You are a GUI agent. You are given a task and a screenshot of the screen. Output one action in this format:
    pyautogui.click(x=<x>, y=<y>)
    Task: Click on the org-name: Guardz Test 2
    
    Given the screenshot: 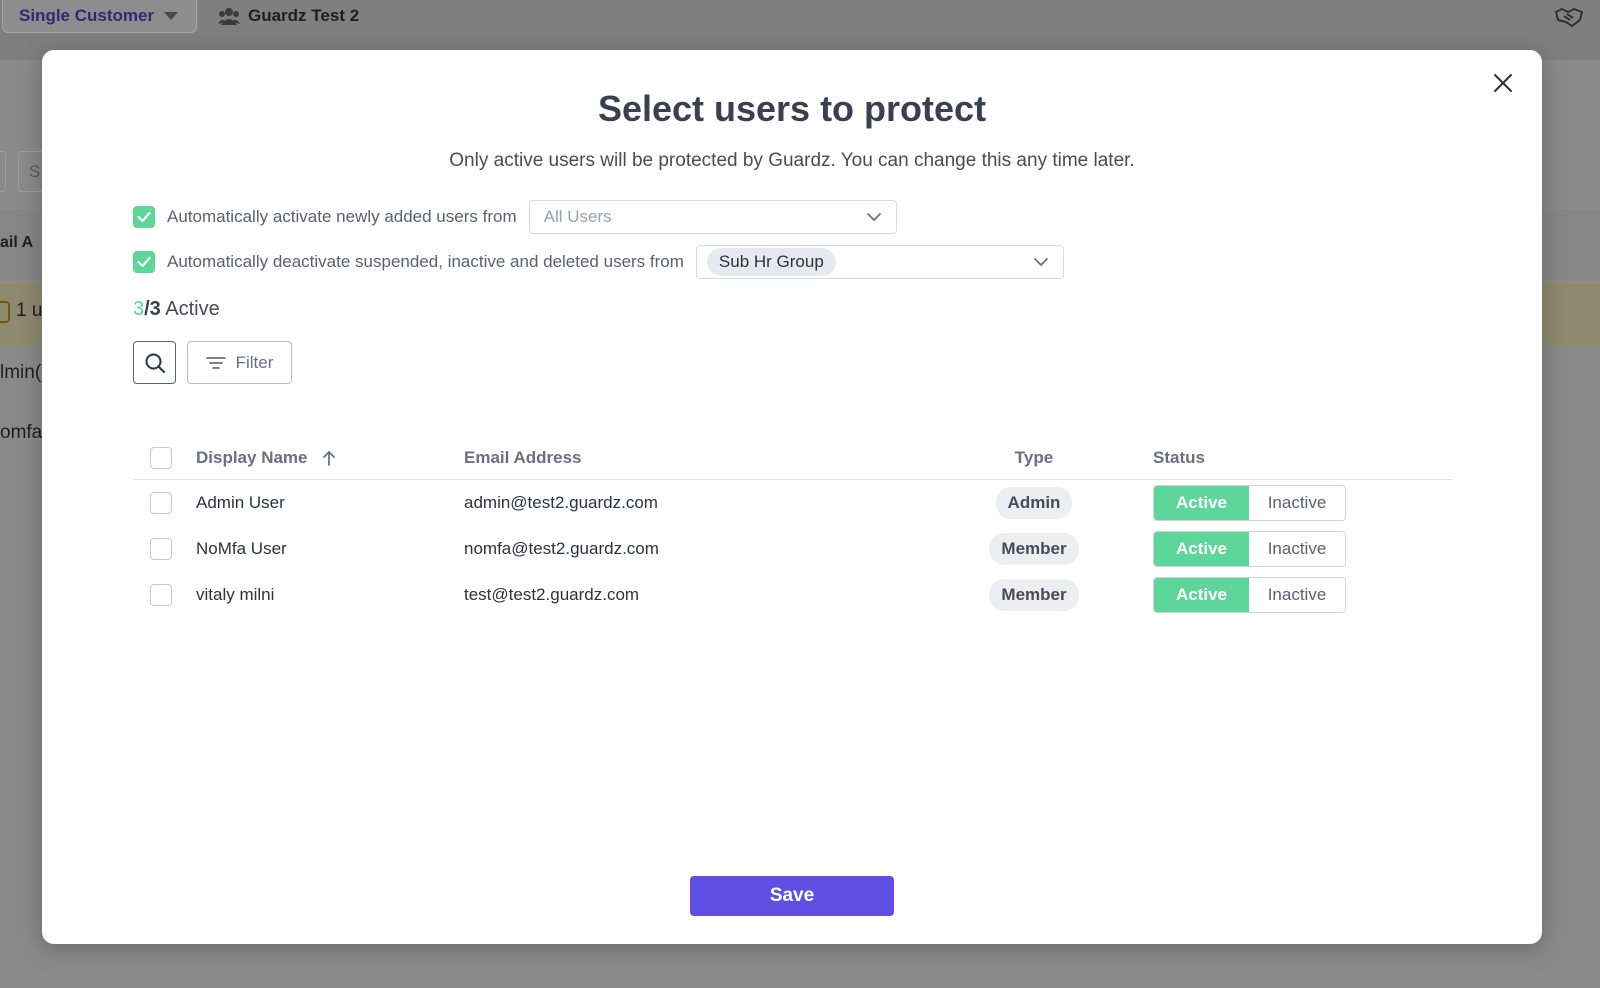 What is the action you would take?
    pyautogui.click(x=304, y=15)
    